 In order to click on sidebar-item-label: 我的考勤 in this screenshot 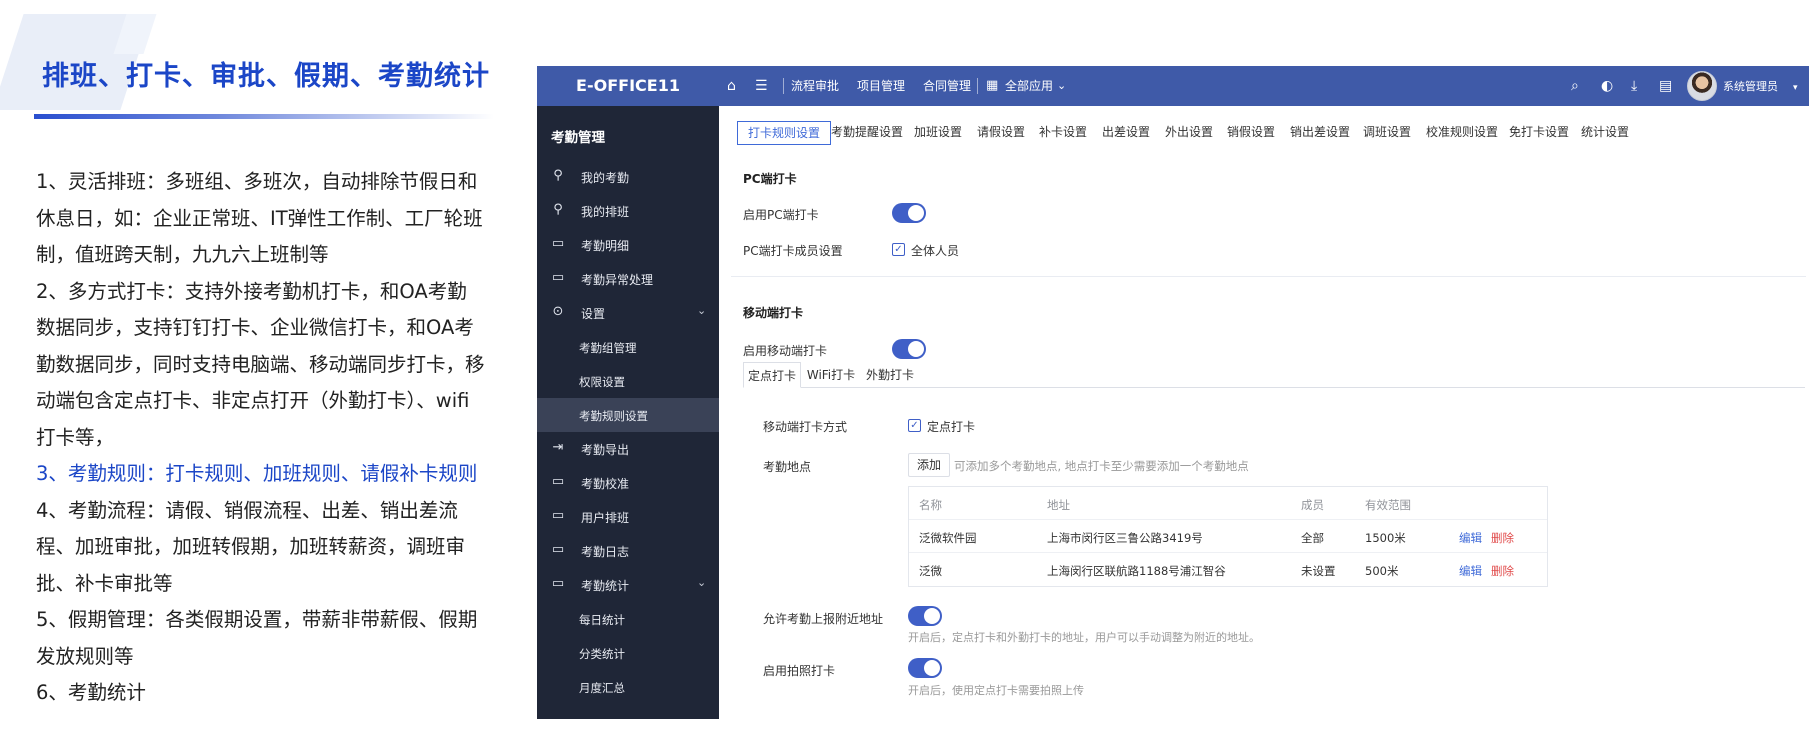, I will do `click(605, 178)`.